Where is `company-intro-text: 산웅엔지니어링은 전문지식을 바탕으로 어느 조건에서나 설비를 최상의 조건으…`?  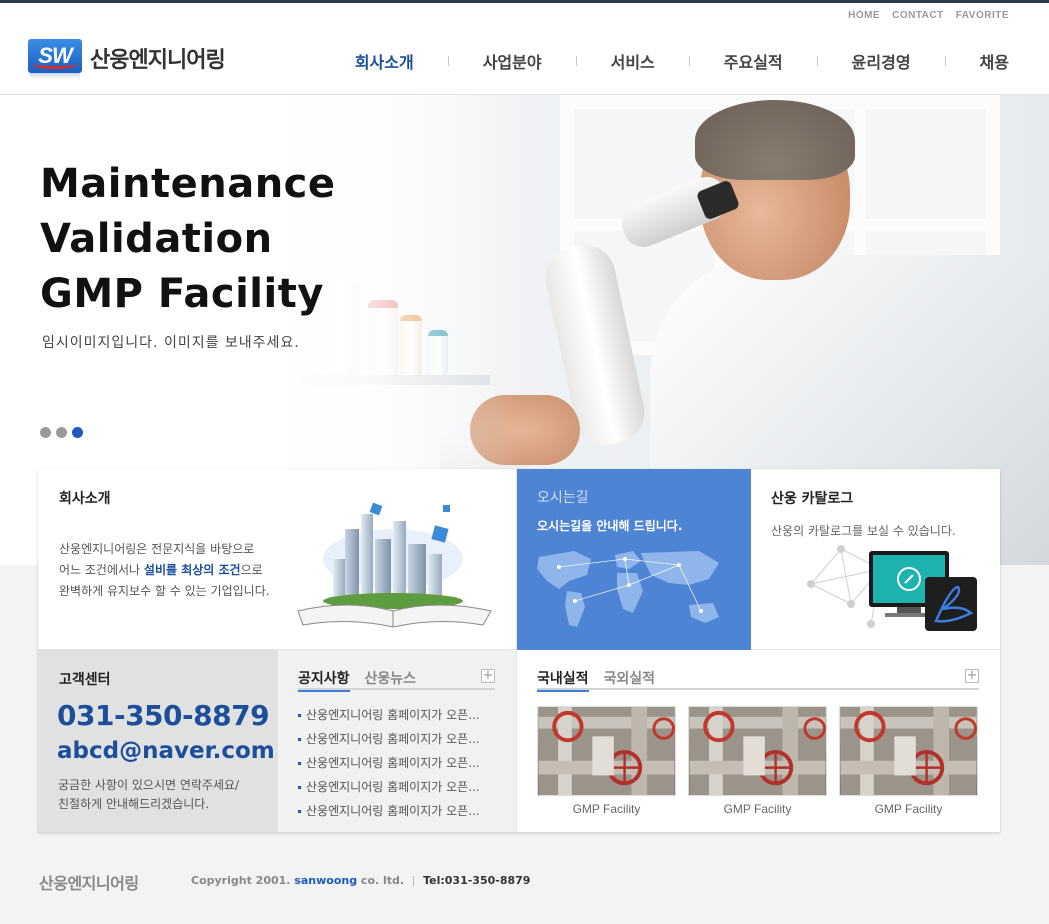 company-intro-text: 산웅엔지니어링은 전문지식을 바탕으로 어느 조건에서나 설비를 최상의 조건으… is located at coordinates (164, 570).